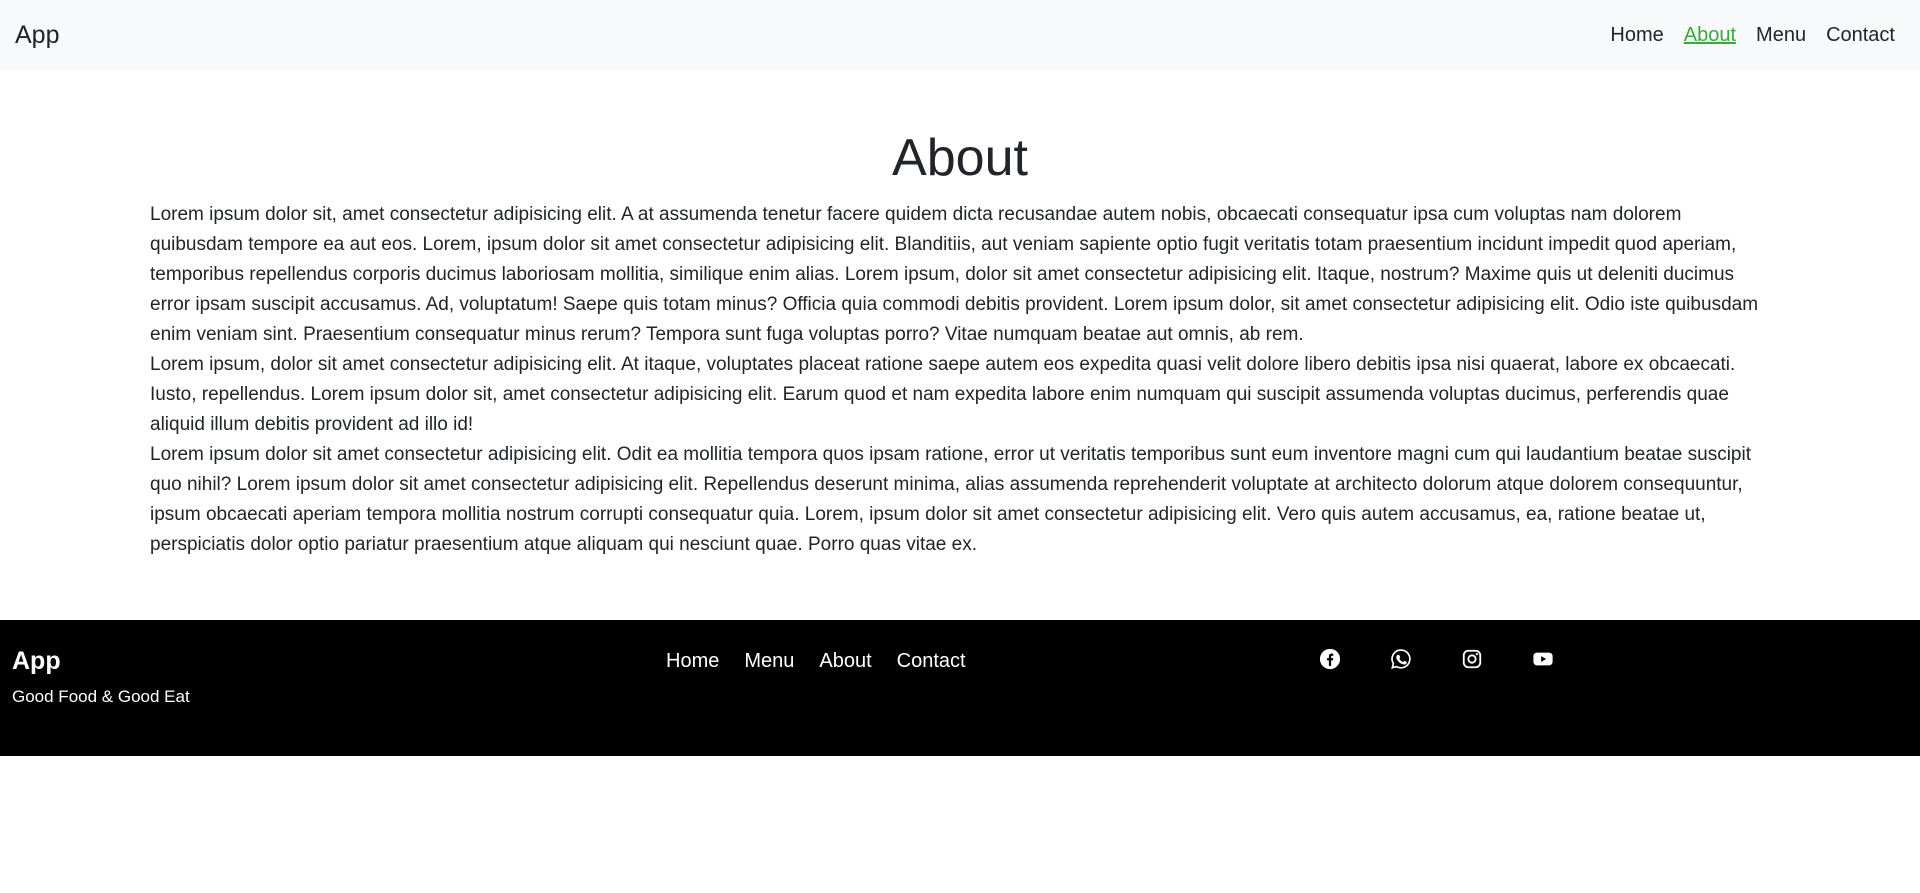 The width and height of the screenshot is (1920, 893). What do you see at coordinates (769, 661) in the screenshot?
I see `footer-link-menu: Menu` at bounding box center [769, 661].